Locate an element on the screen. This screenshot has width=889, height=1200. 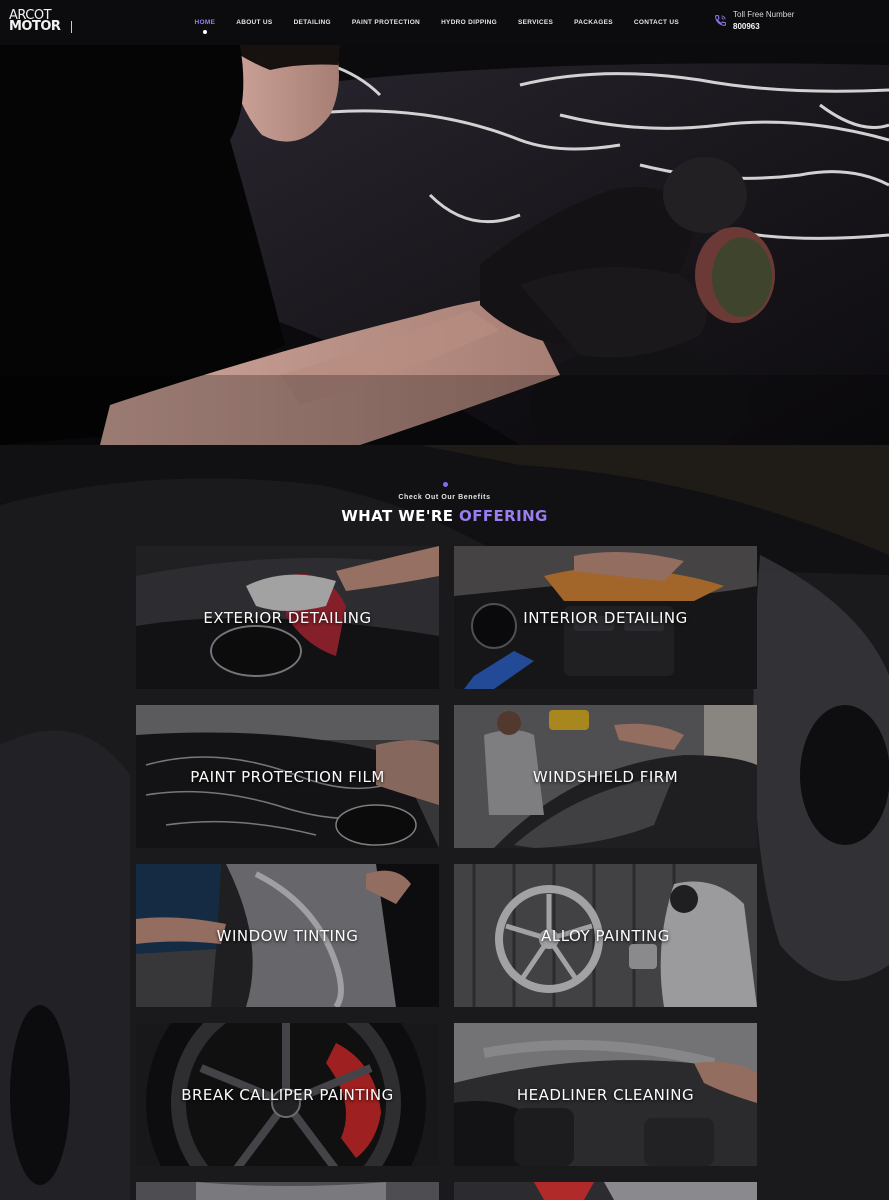
nav-item-contact-us: CONTACT US is located at coordinates (656, 22).